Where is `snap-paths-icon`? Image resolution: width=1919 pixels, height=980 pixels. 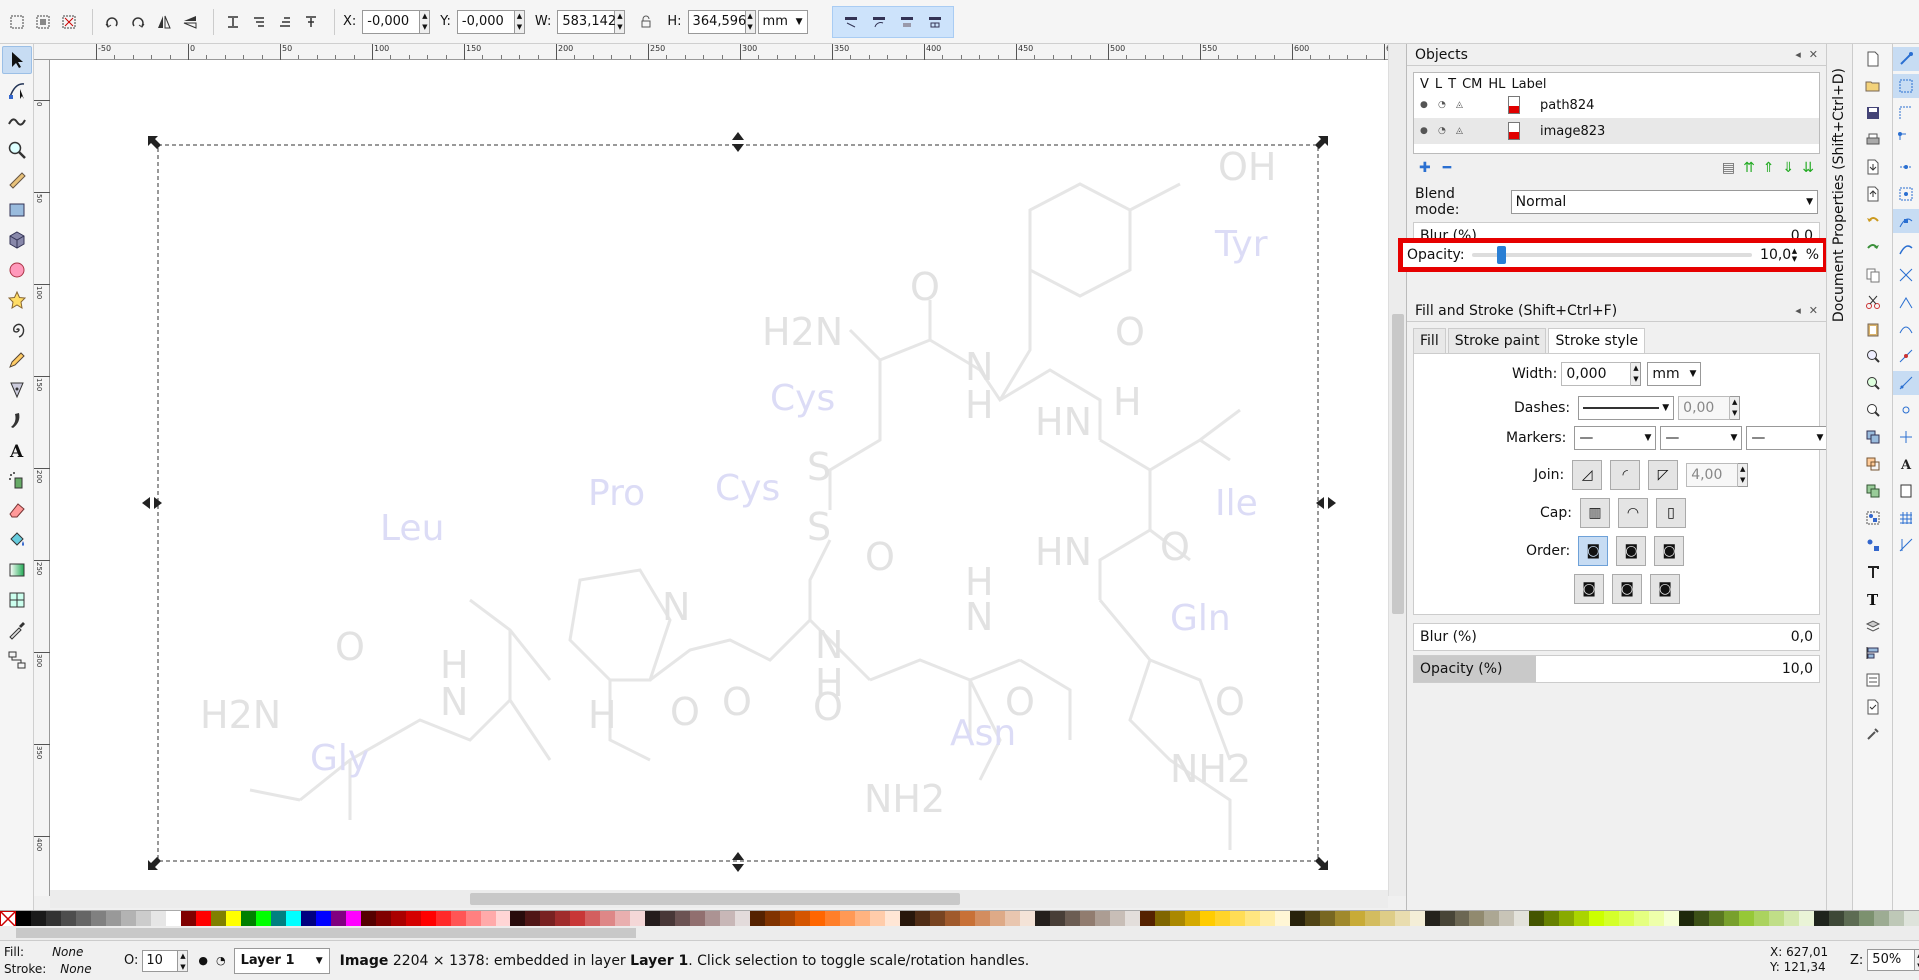
snap-paths-icon is located at coordinates (1906, 248).